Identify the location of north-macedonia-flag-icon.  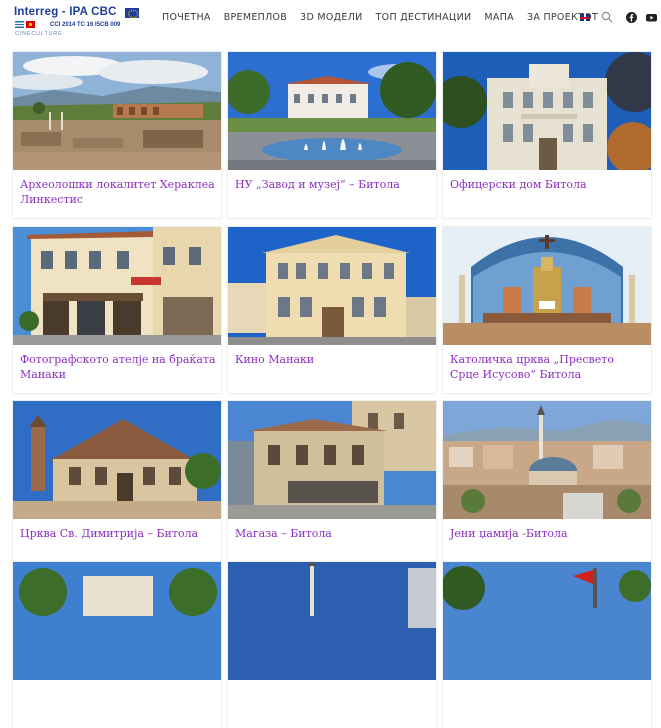
(30, 24).